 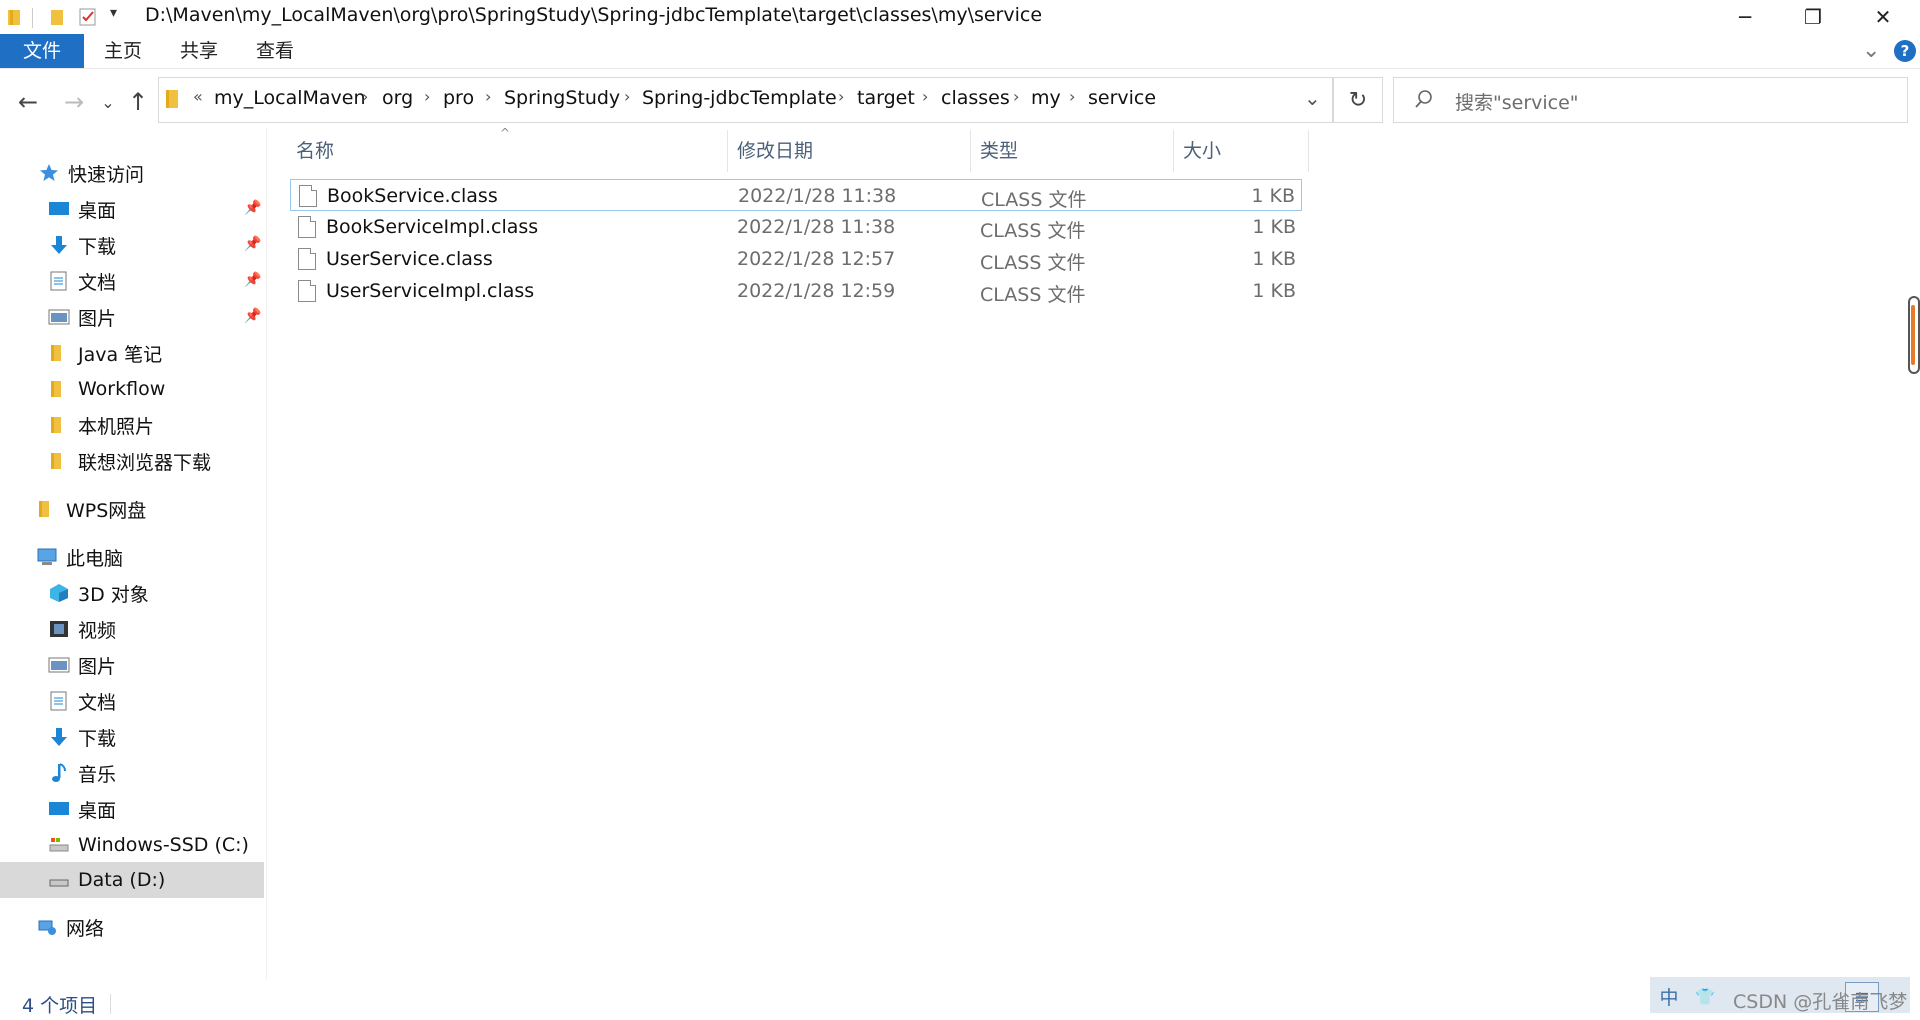 I want to click on column-header-type: 类型, so click(x=1075, y=151).